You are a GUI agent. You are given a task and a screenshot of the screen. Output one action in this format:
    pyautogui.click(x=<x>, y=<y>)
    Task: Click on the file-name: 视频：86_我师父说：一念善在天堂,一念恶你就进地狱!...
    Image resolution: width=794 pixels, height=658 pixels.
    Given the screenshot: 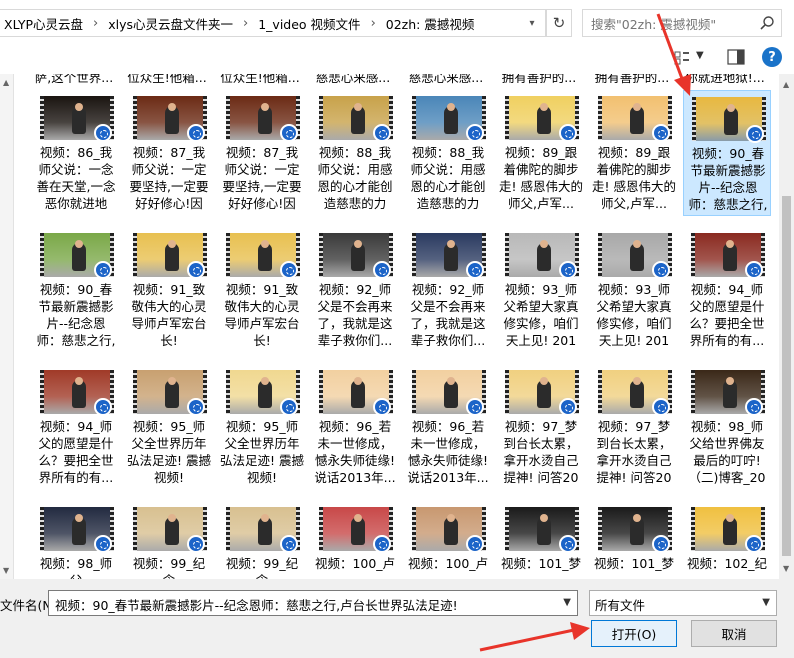 What is the action you would take?
    pyautogui.click(x=76, y=178)
    